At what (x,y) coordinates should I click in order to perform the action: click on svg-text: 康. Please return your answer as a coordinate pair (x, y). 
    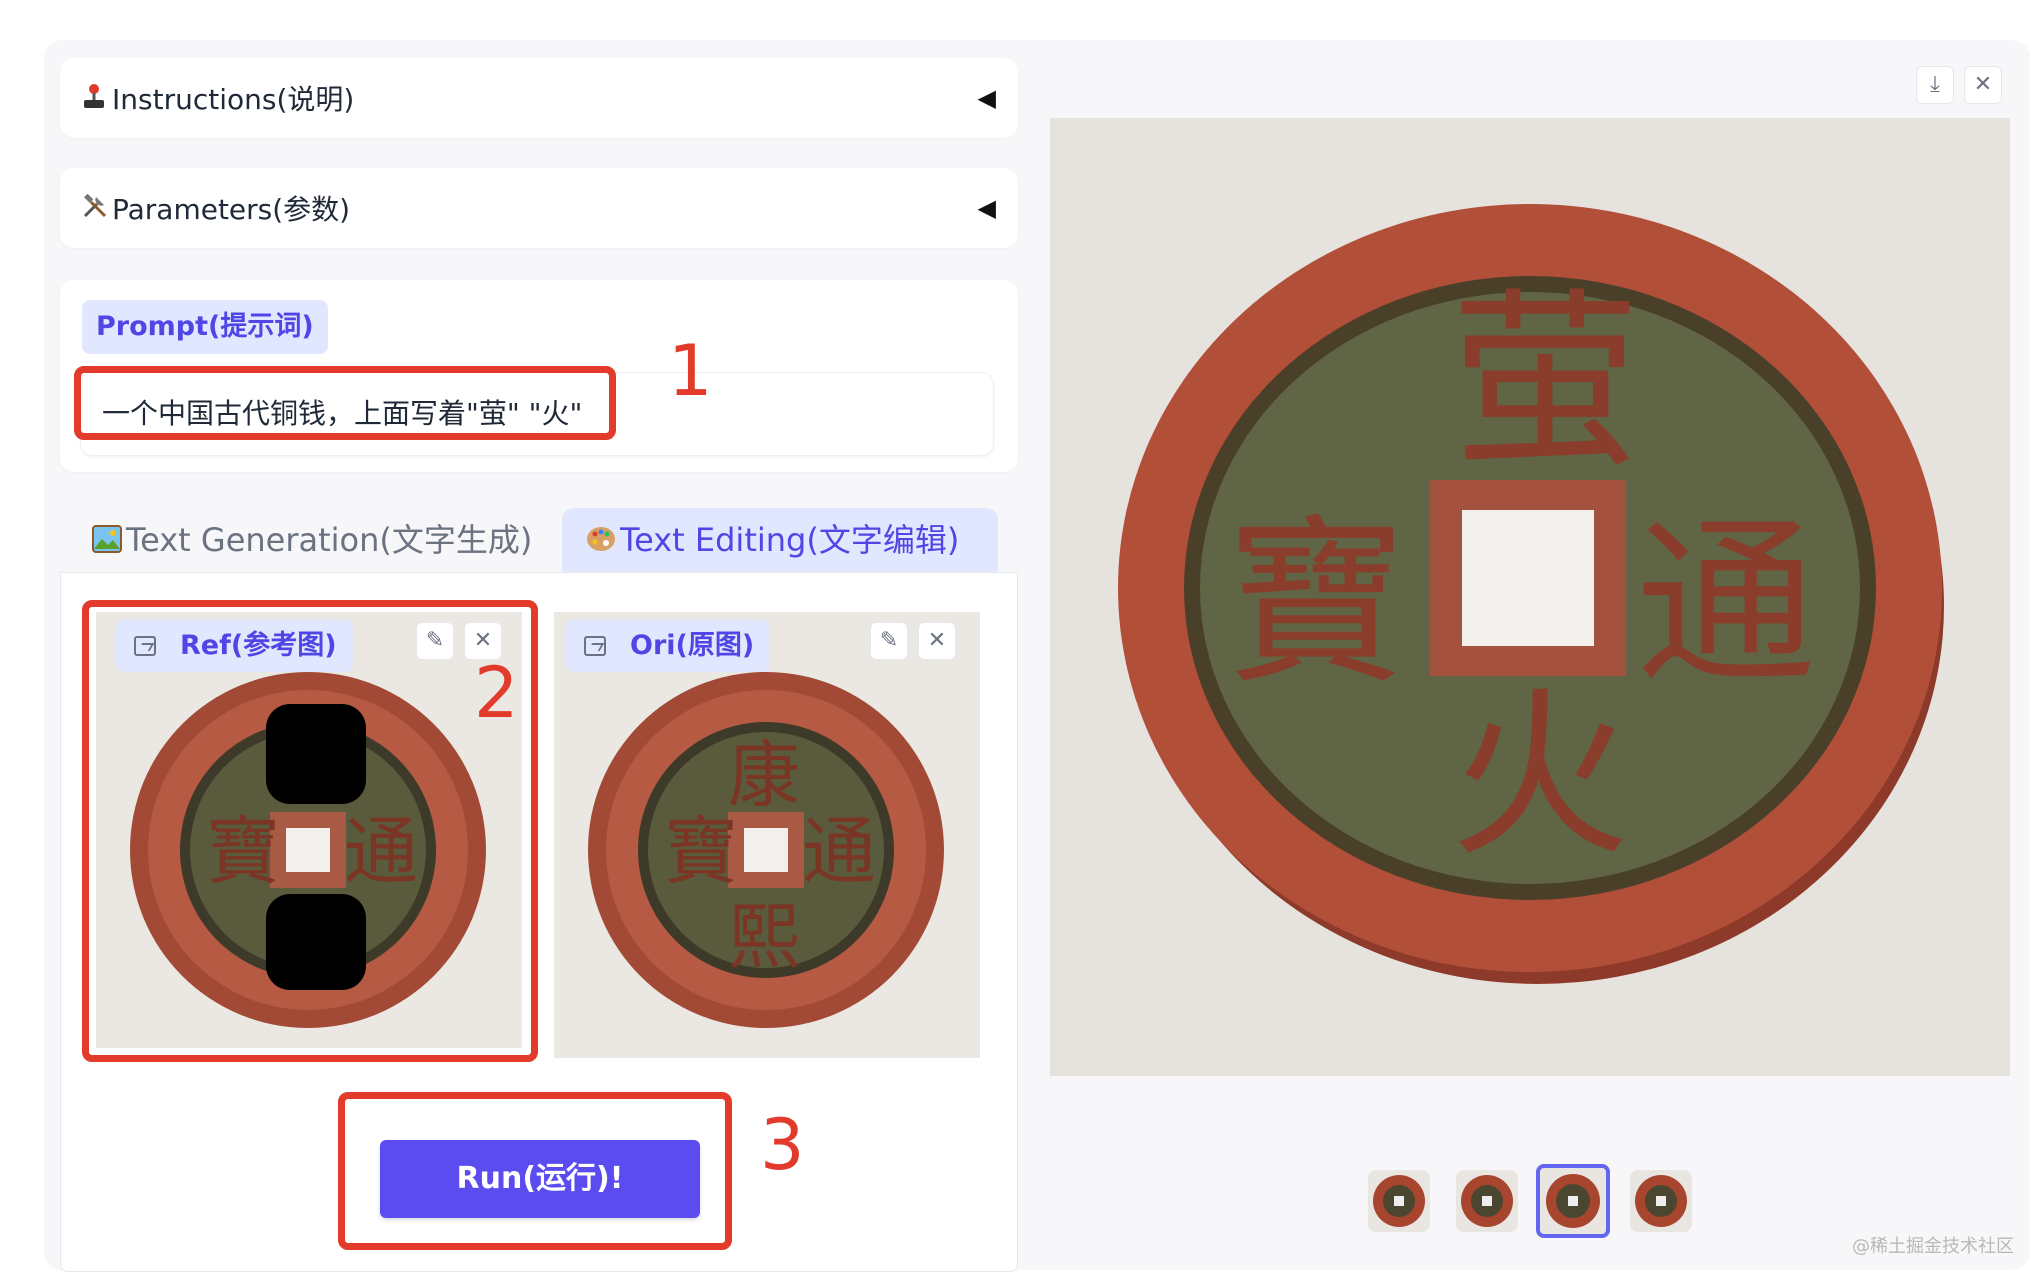
    Looking at the image, I should click on (764, 775).